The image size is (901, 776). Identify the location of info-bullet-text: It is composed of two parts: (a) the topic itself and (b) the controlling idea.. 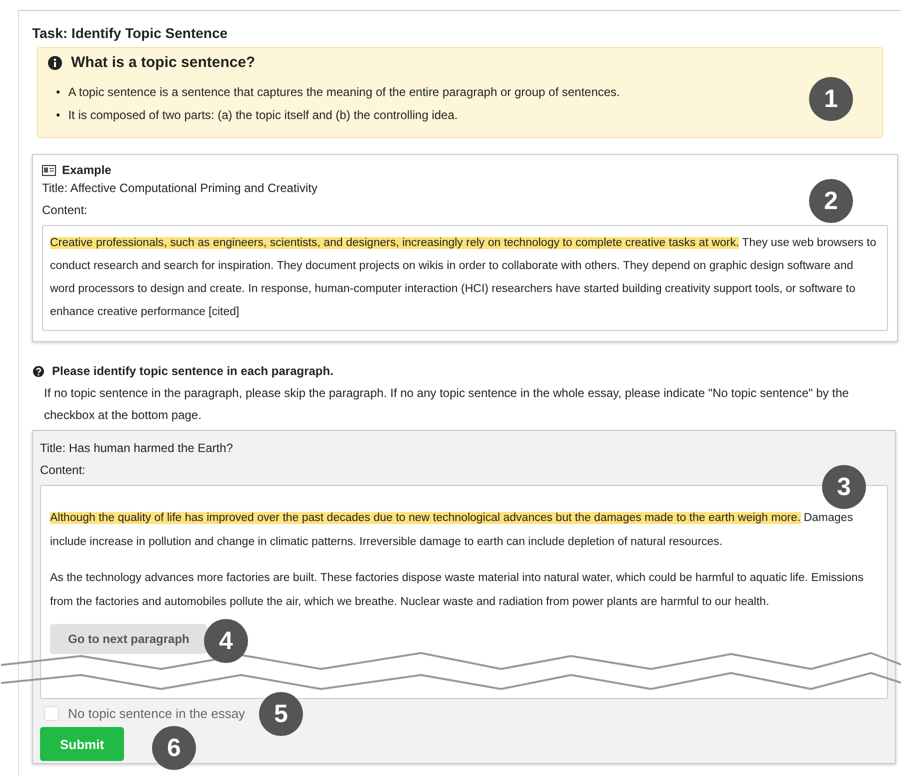
(263, 115).